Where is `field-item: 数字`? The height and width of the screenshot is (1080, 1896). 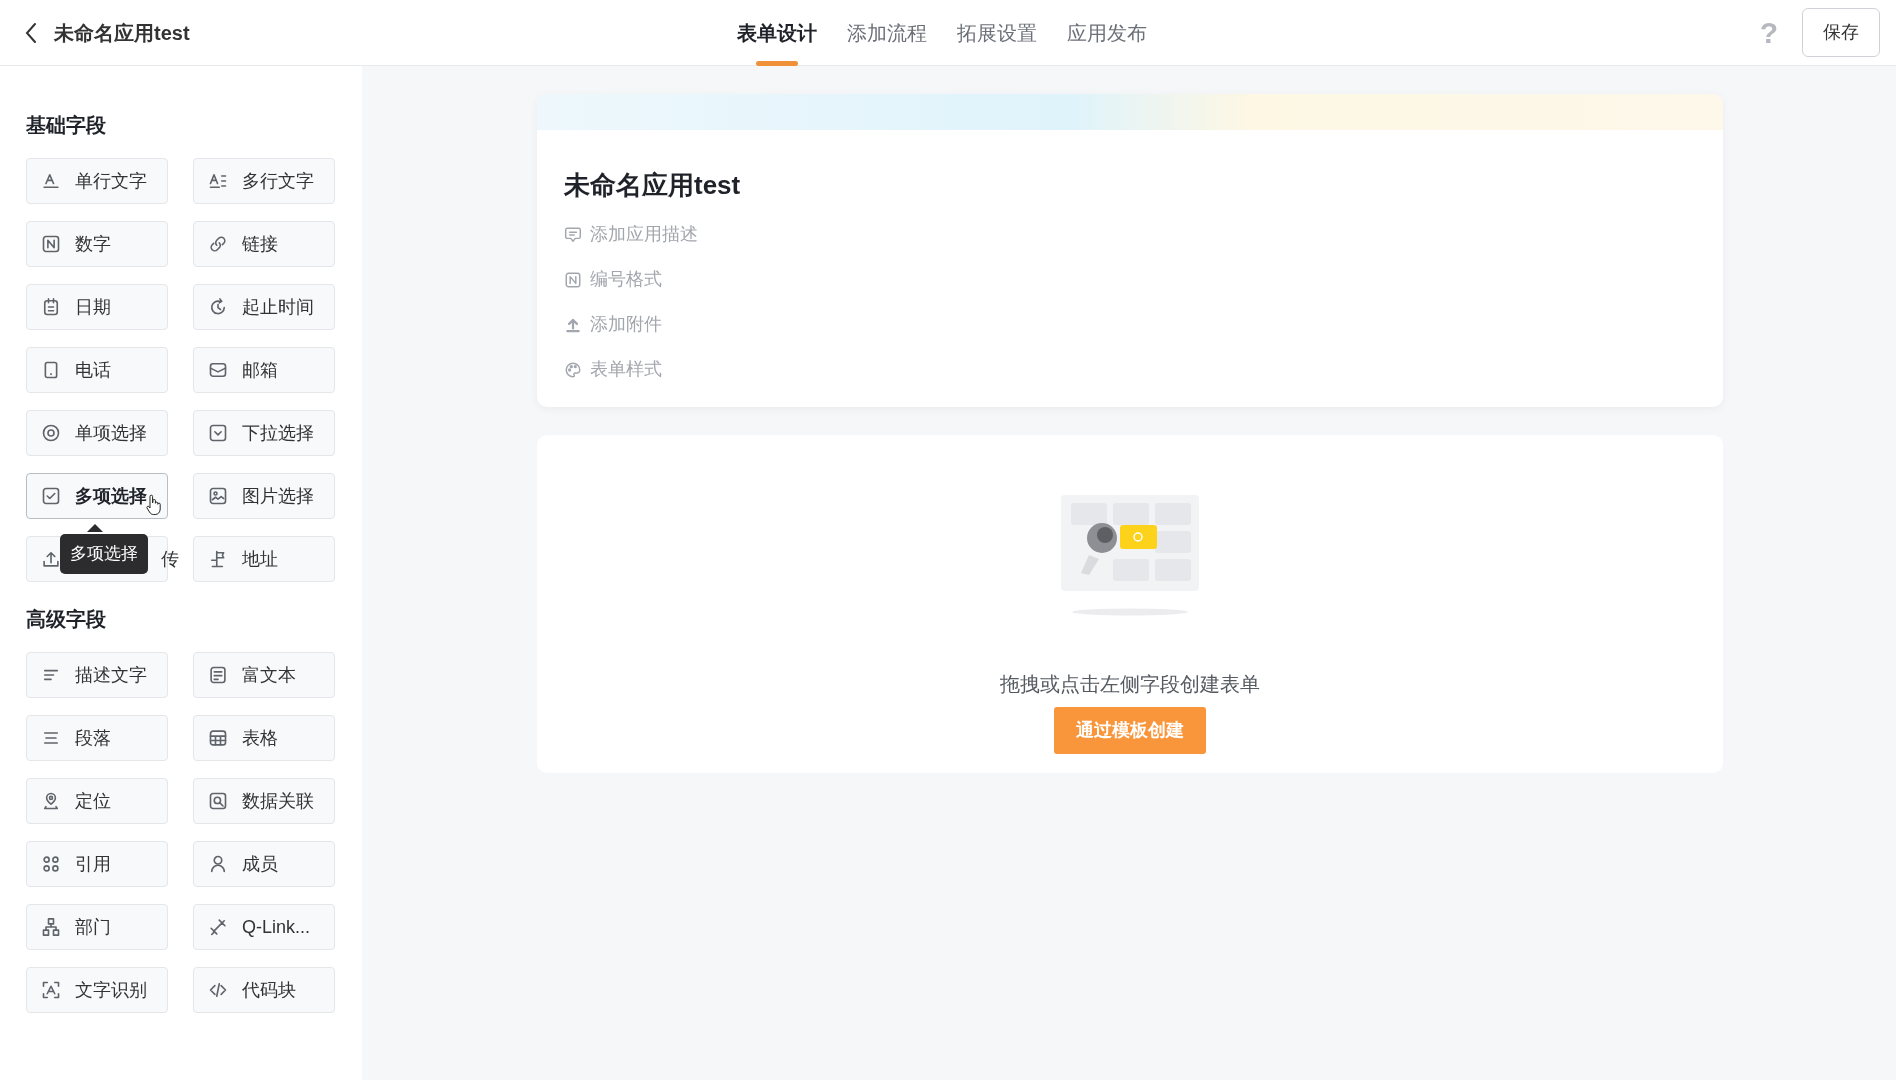
field-item: 数字 is located at coordinates (97, 244).